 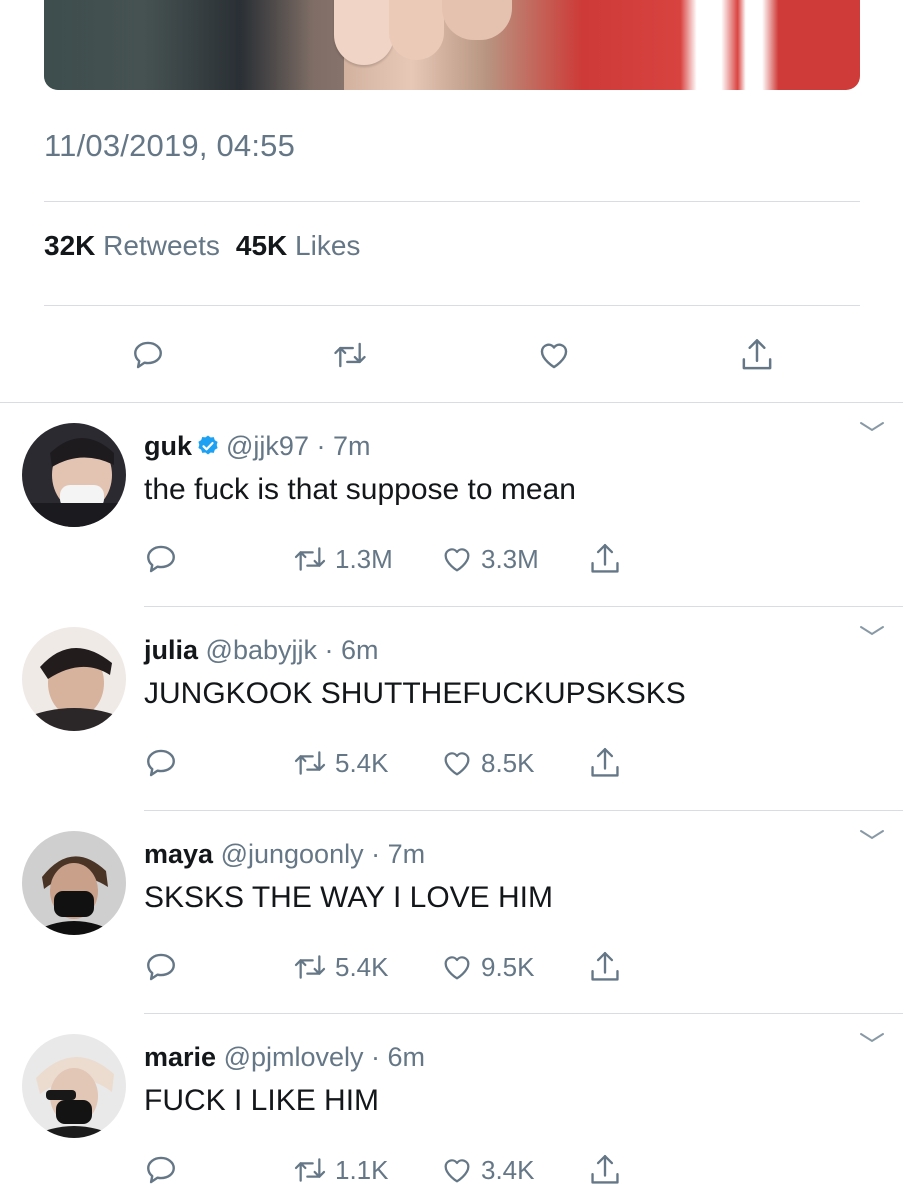 I want to click on tweet-stats: 32K Retweets 45K Likes, so click(x=202, y=246).